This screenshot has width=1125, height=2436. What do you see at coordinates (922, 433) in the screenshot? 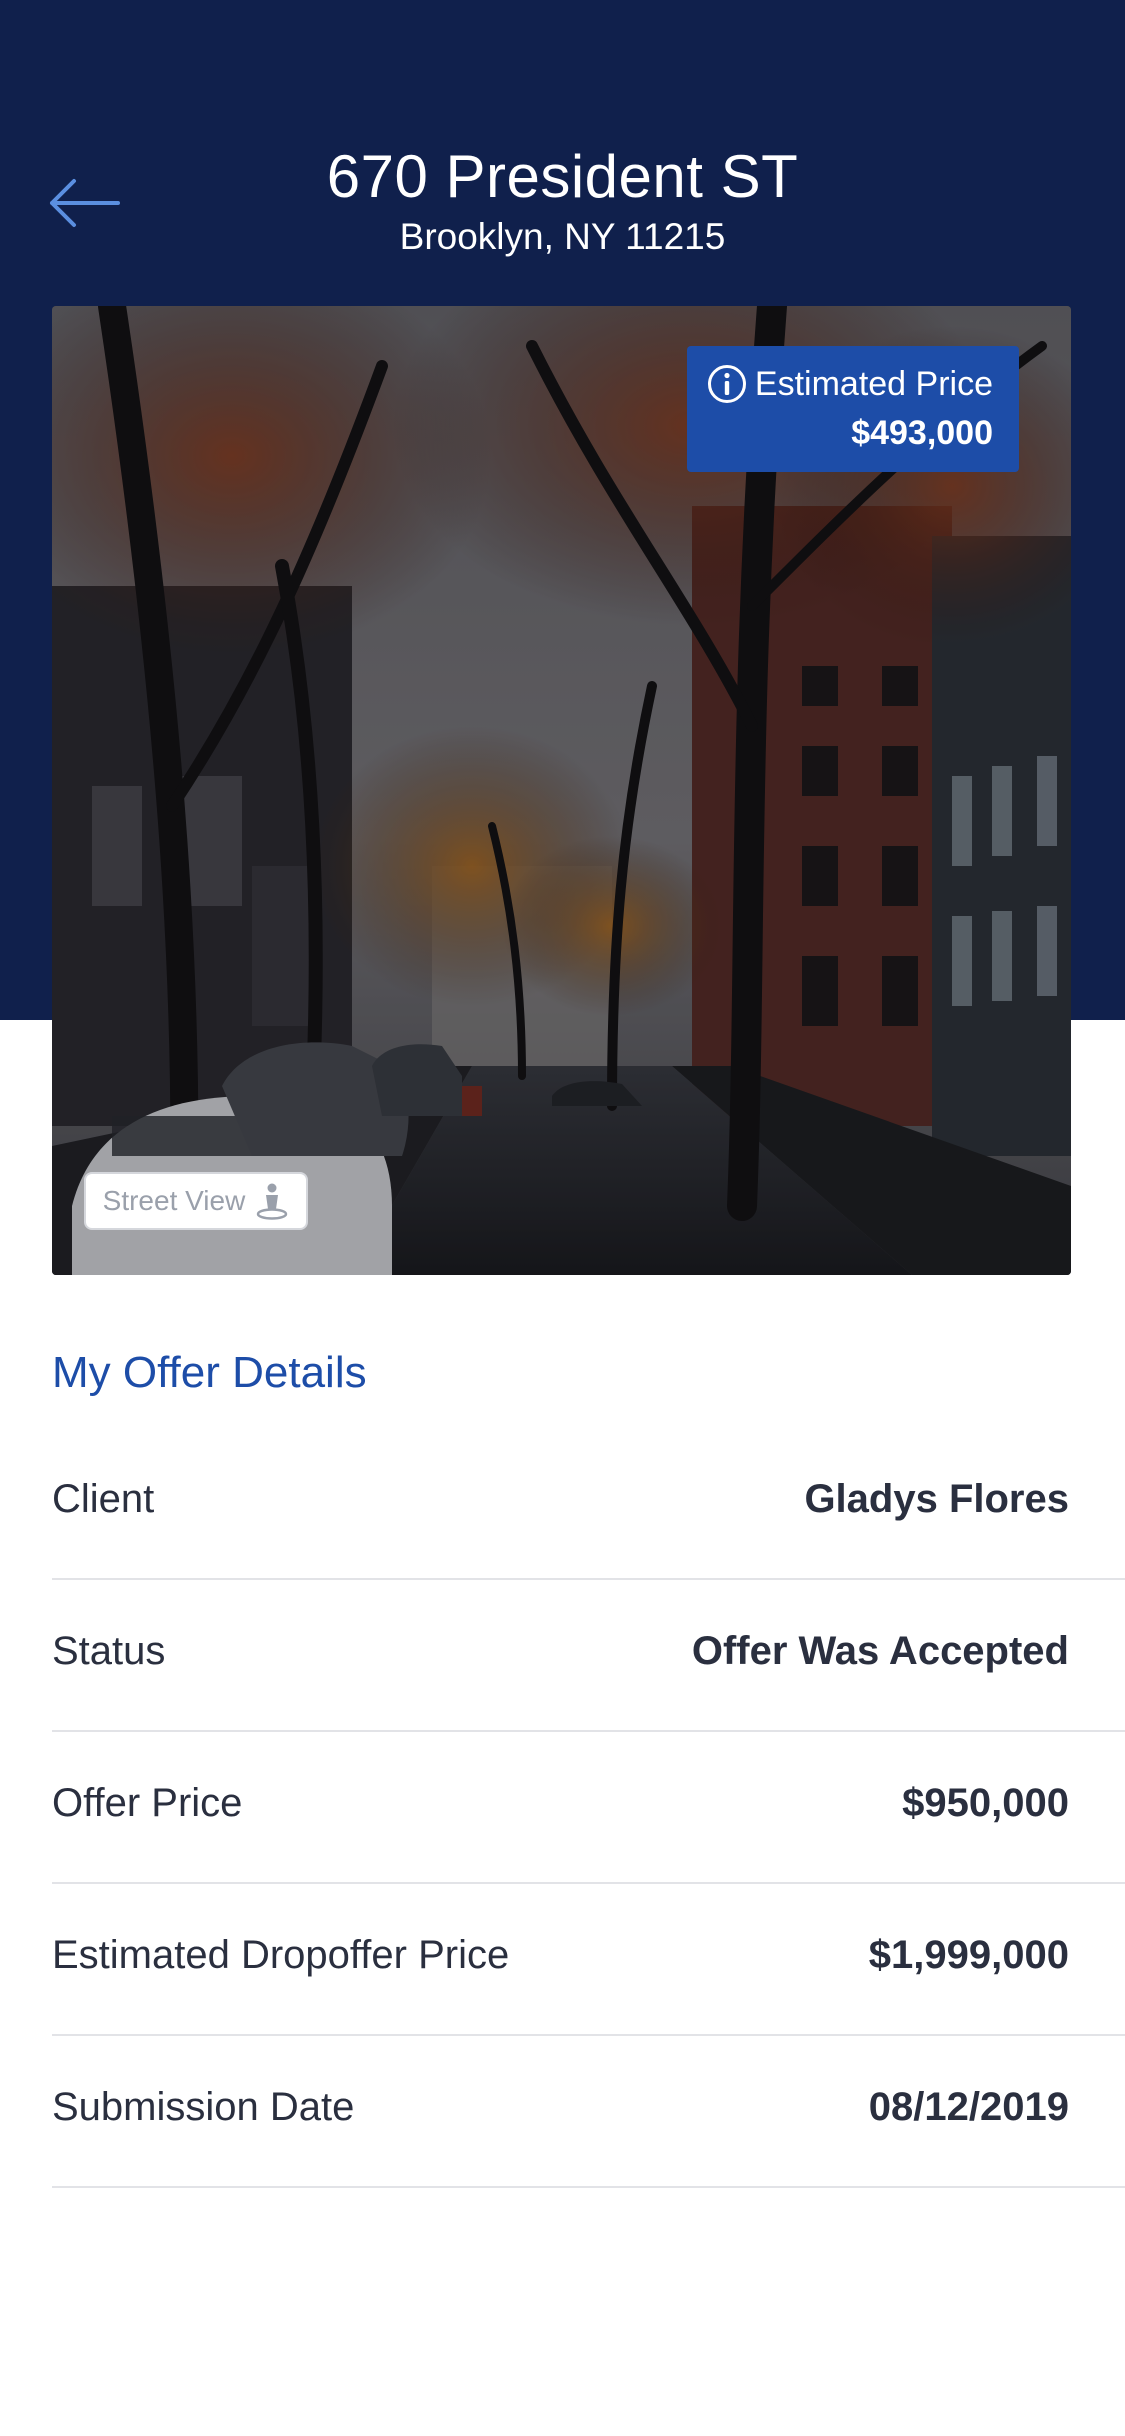
I see `estimated-price-value: $493,000` at bounding box center [922, 433].